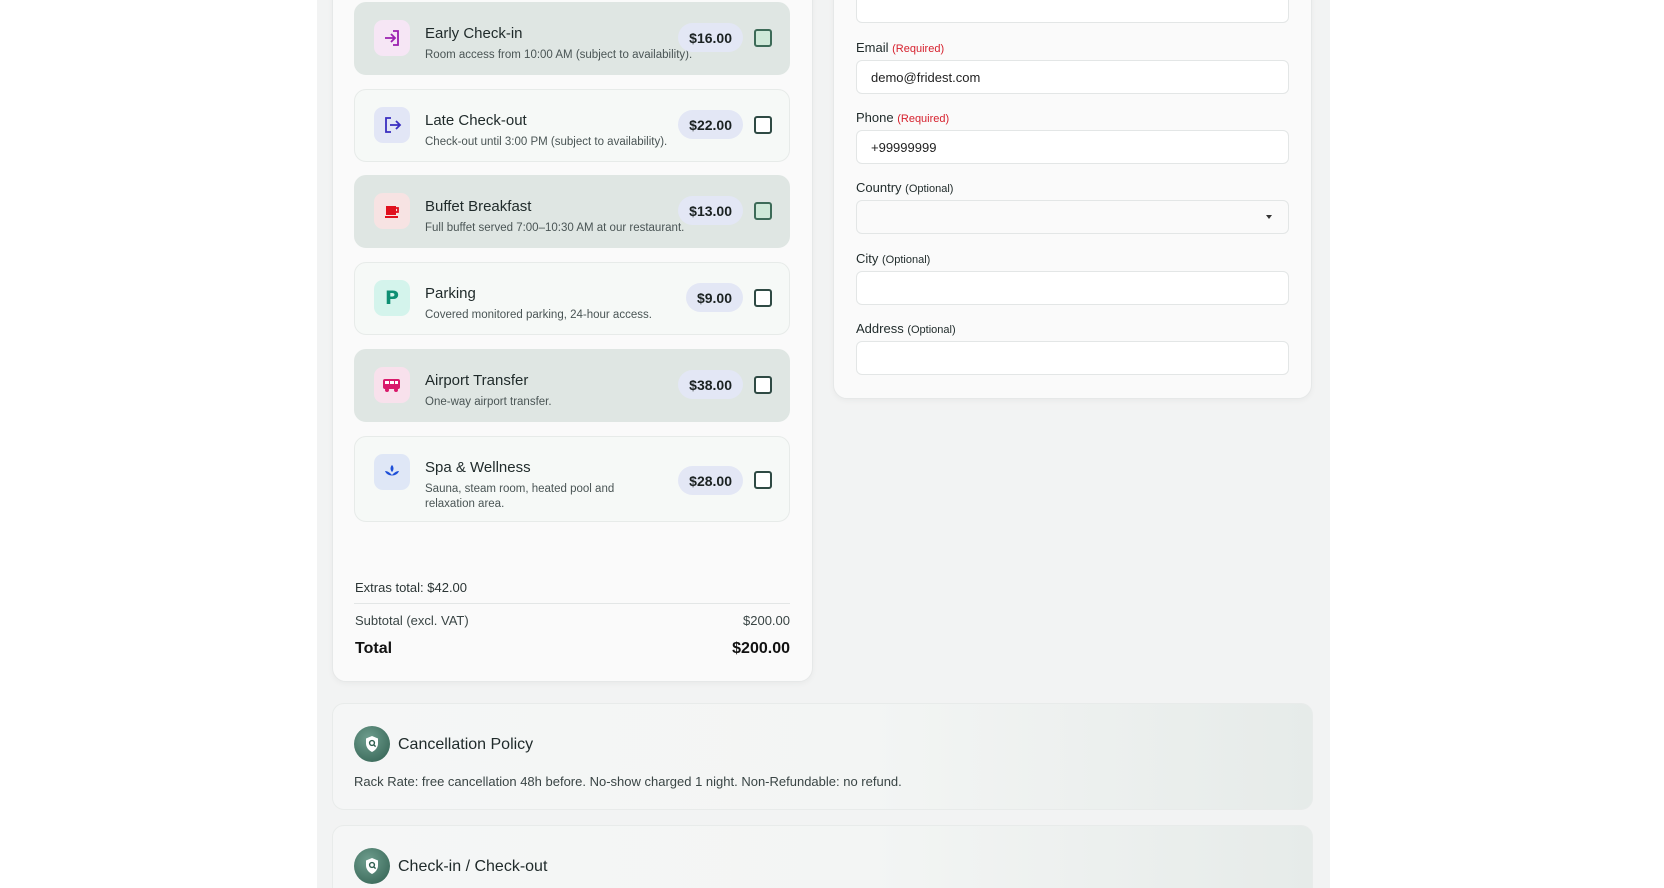 The width and height of the screenshot is (1664, 888). I want to click on address-label-text: Address, so click(880, 328).